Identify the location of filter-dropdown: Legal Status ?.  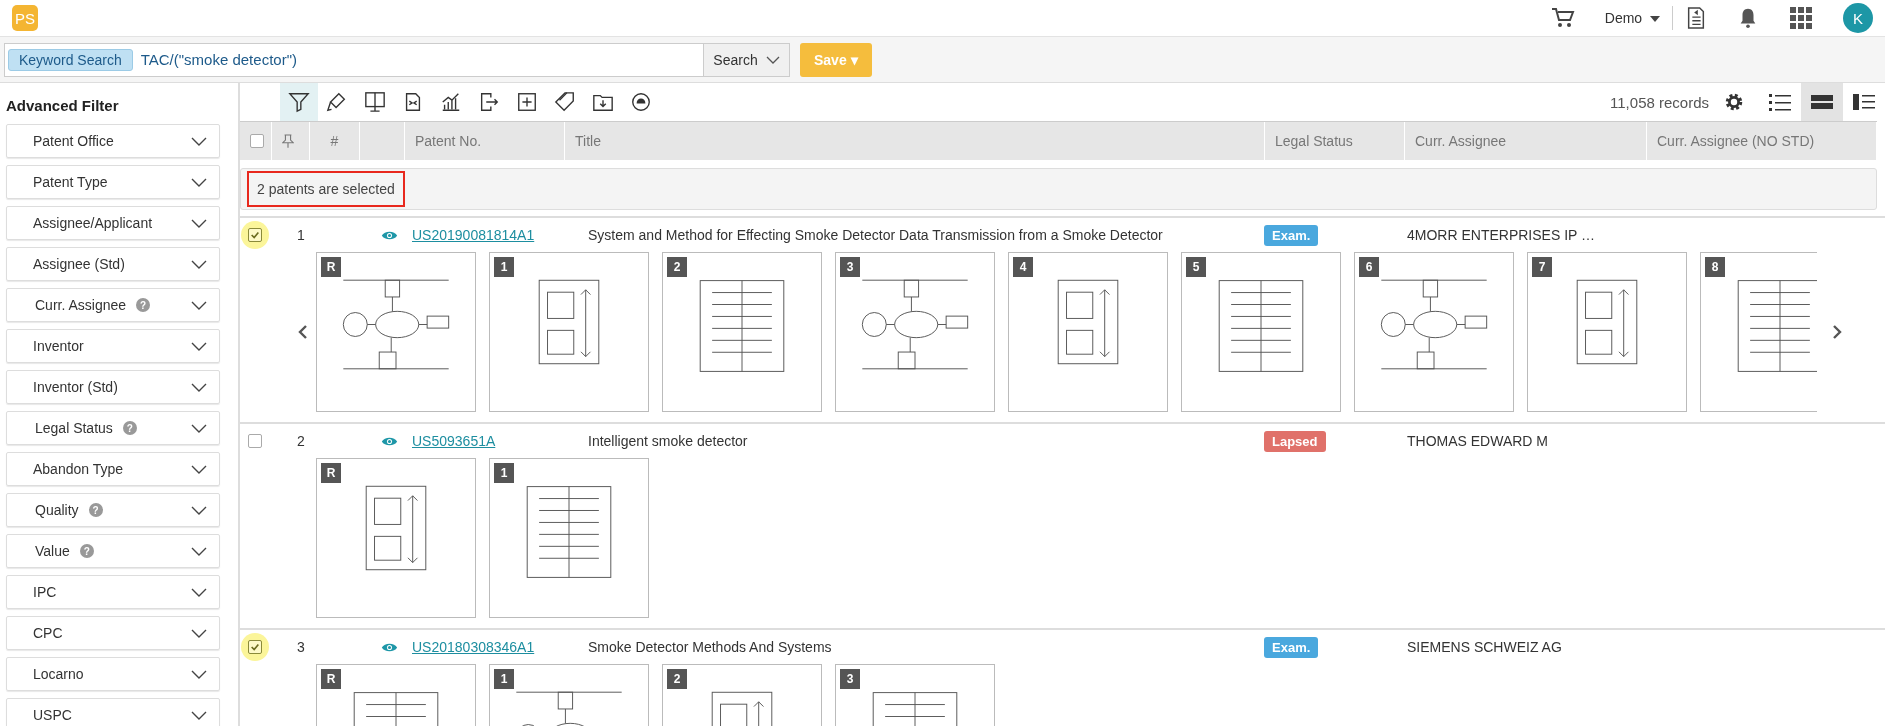
(113, 428).